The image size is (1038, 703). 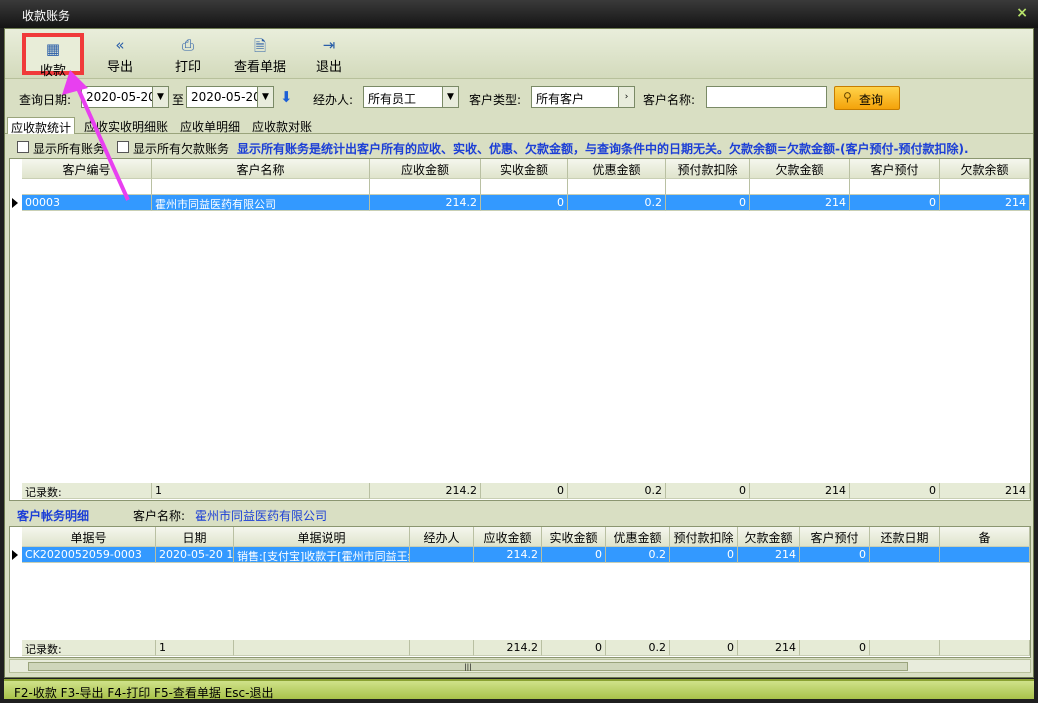 I want to click on detail-row-cell, so click(x=985, y=555).